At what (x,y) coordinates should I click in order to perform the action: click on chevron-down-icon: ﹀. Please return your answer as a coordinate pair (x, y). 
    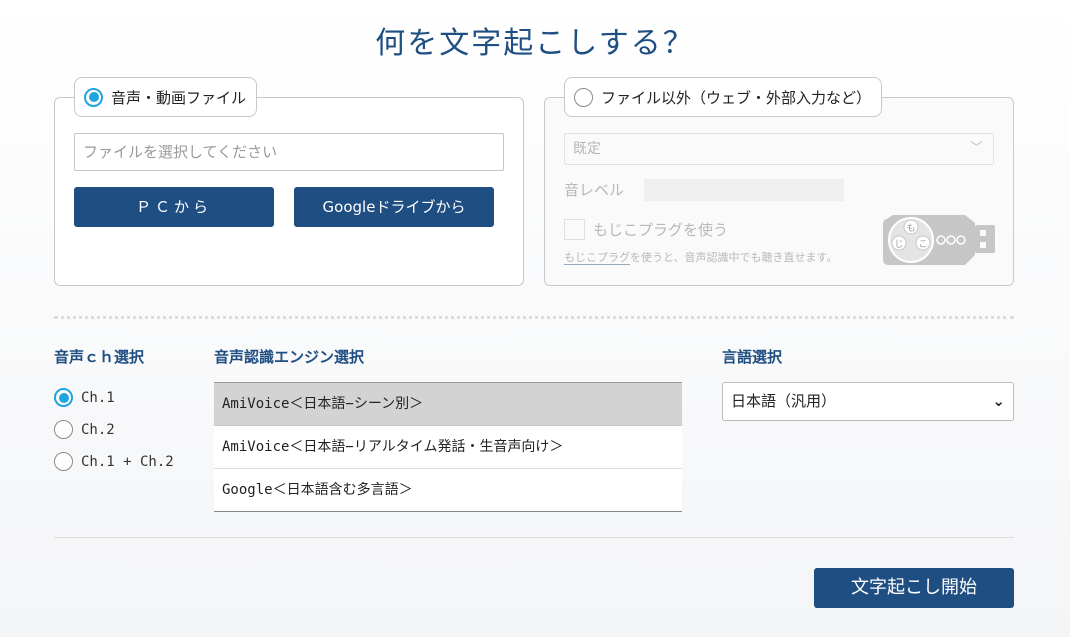
    Looking at the image, I should click on (976, 148).